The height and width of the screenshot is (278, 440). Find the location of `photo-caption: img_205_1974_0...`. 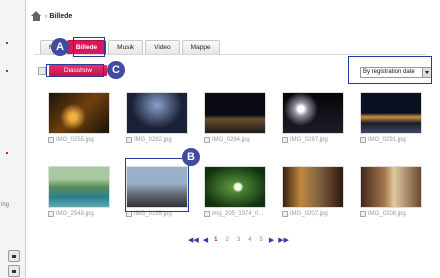

photo-caption: img_205_1974_0... is located at coordinates (238, 214).